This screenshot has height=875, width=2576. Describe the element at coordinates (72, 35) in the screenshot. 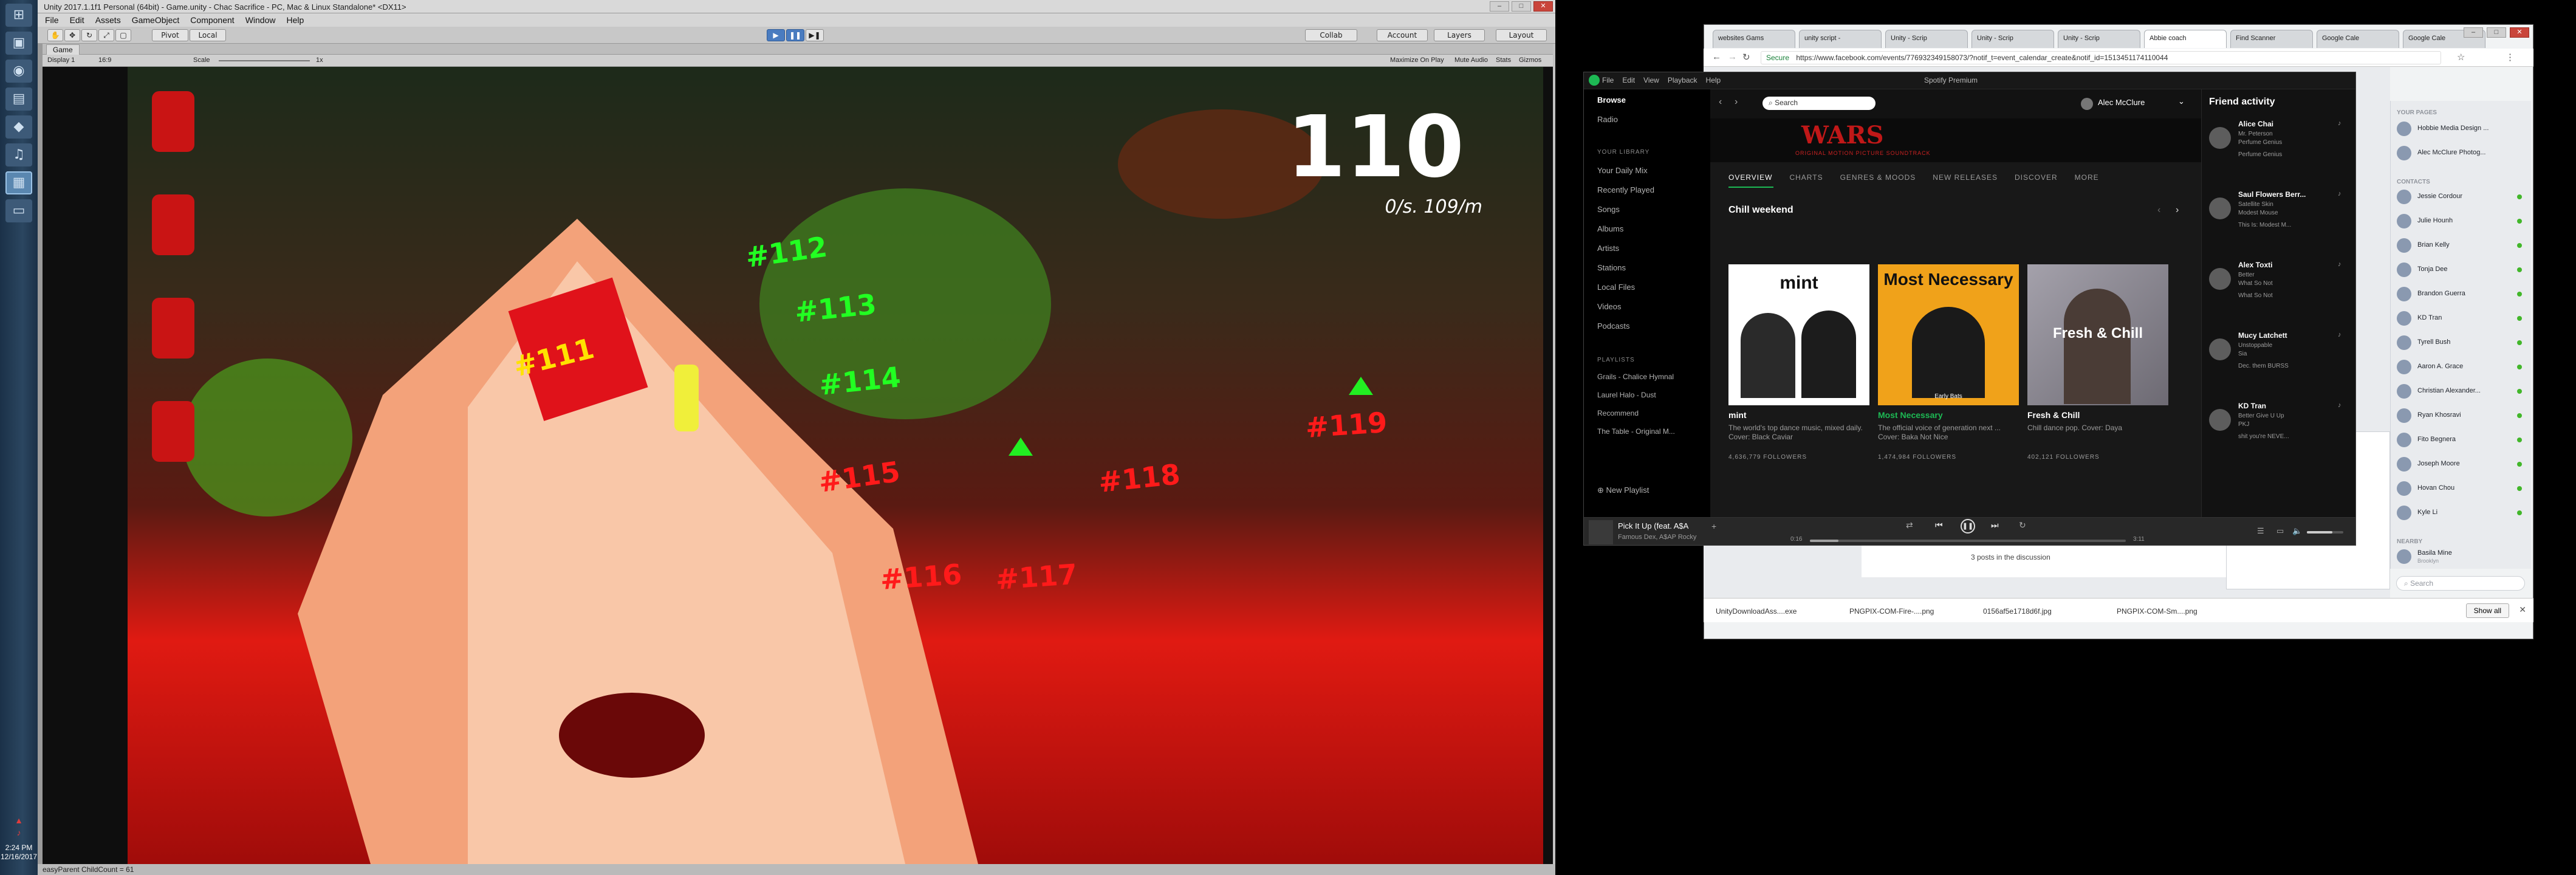

I see `move-tool-icon: ✥` at that location.